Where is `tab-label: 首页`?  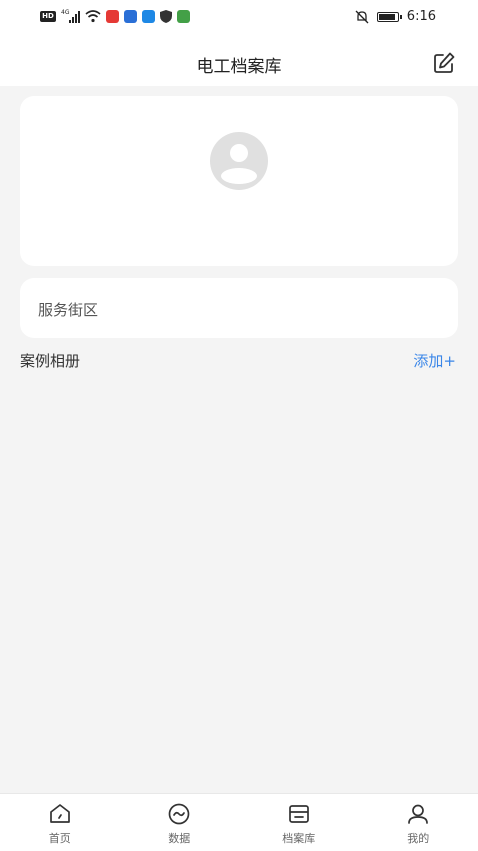 tab-label: 首页 is located at coordinates (60, 838).